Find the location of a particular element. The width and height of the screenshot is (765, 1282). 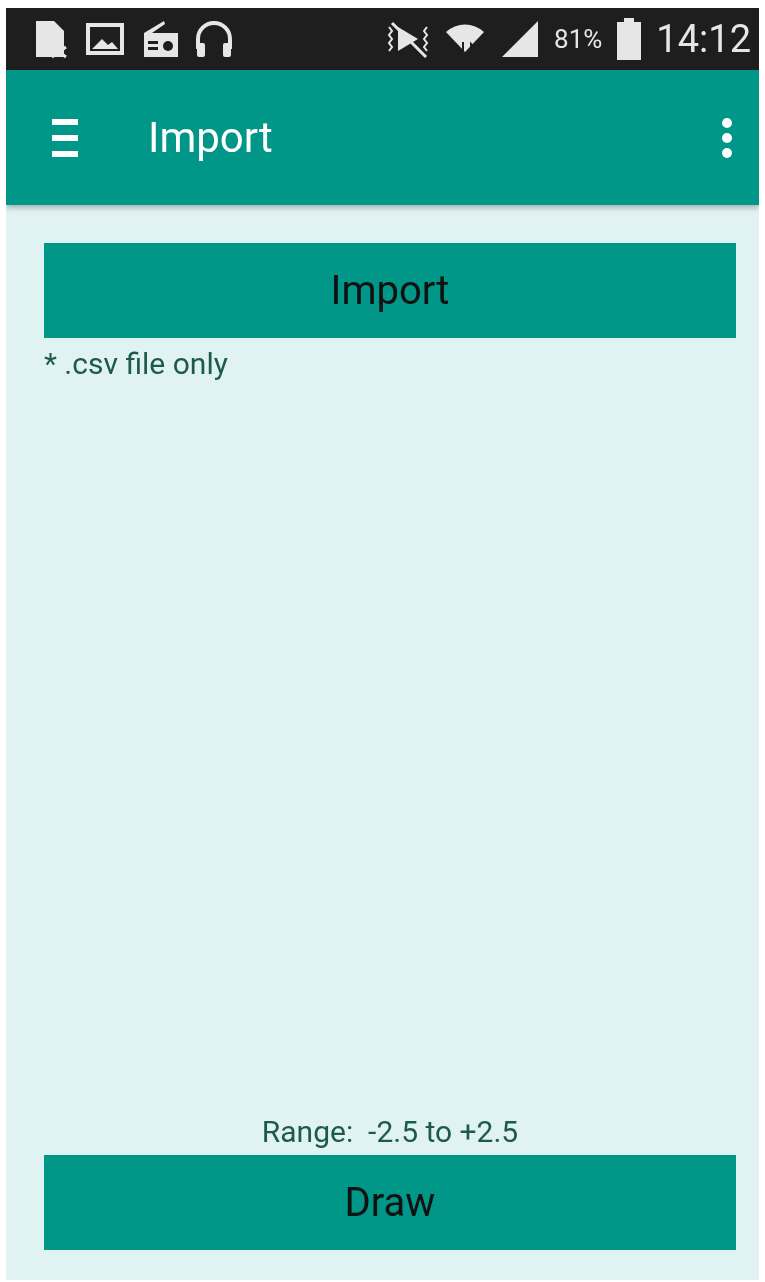

file-type-note: * .csv file only is located at coordinates (136, 363).